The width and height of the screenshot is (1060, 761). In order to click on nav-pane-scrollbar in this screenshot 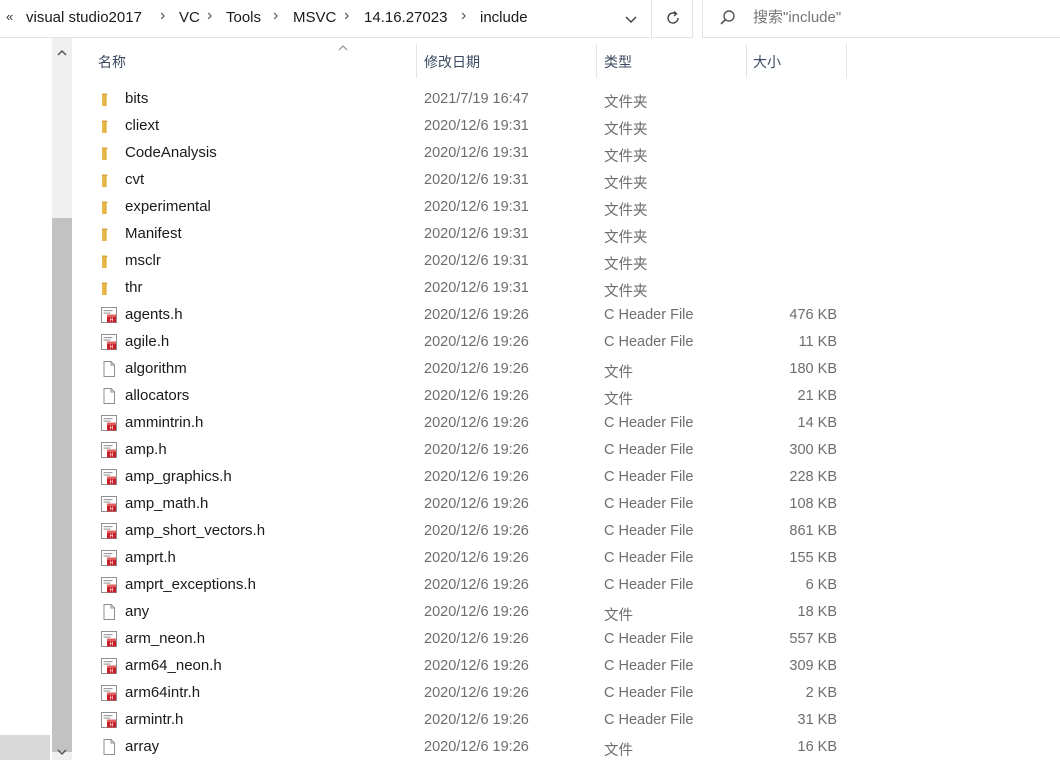, I will do `click(62, 399)`.